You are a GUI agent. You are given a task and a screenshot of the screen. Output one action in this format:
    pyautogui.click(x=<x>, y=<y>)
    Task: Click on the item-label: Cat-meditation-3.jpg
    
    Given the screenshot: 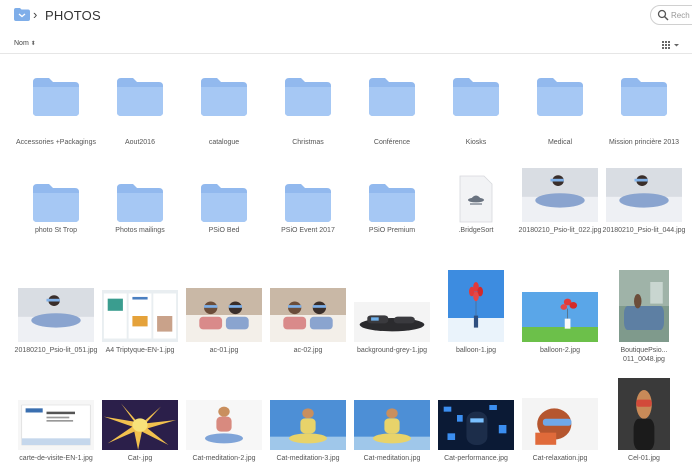 What is the action you would take?
    pyautogui.click(x=308, y=458)
    